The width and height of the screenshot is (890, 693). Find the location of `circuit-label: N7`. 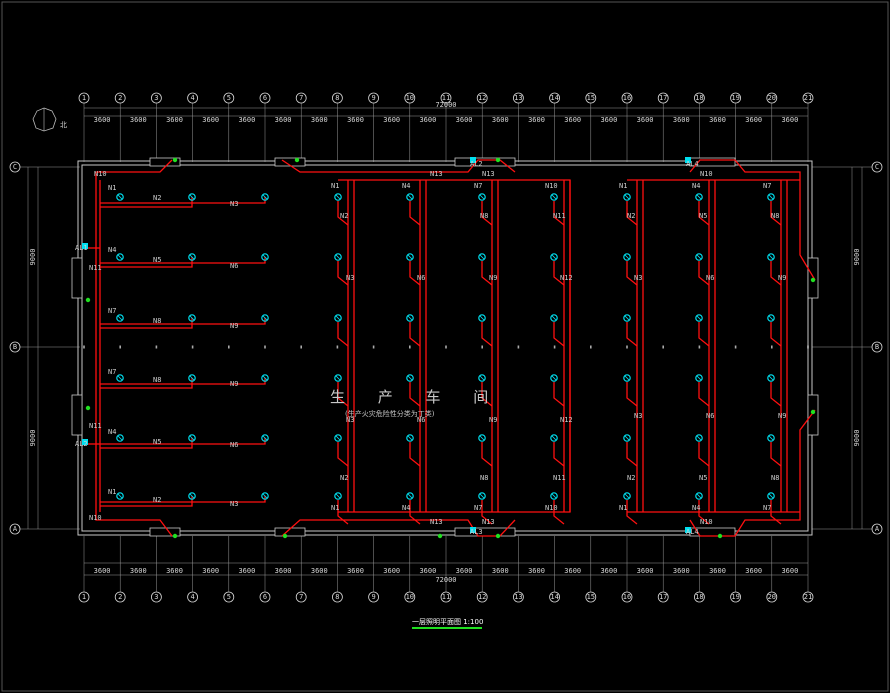

circuit-label: N7 is located at coordinates (478, 186).